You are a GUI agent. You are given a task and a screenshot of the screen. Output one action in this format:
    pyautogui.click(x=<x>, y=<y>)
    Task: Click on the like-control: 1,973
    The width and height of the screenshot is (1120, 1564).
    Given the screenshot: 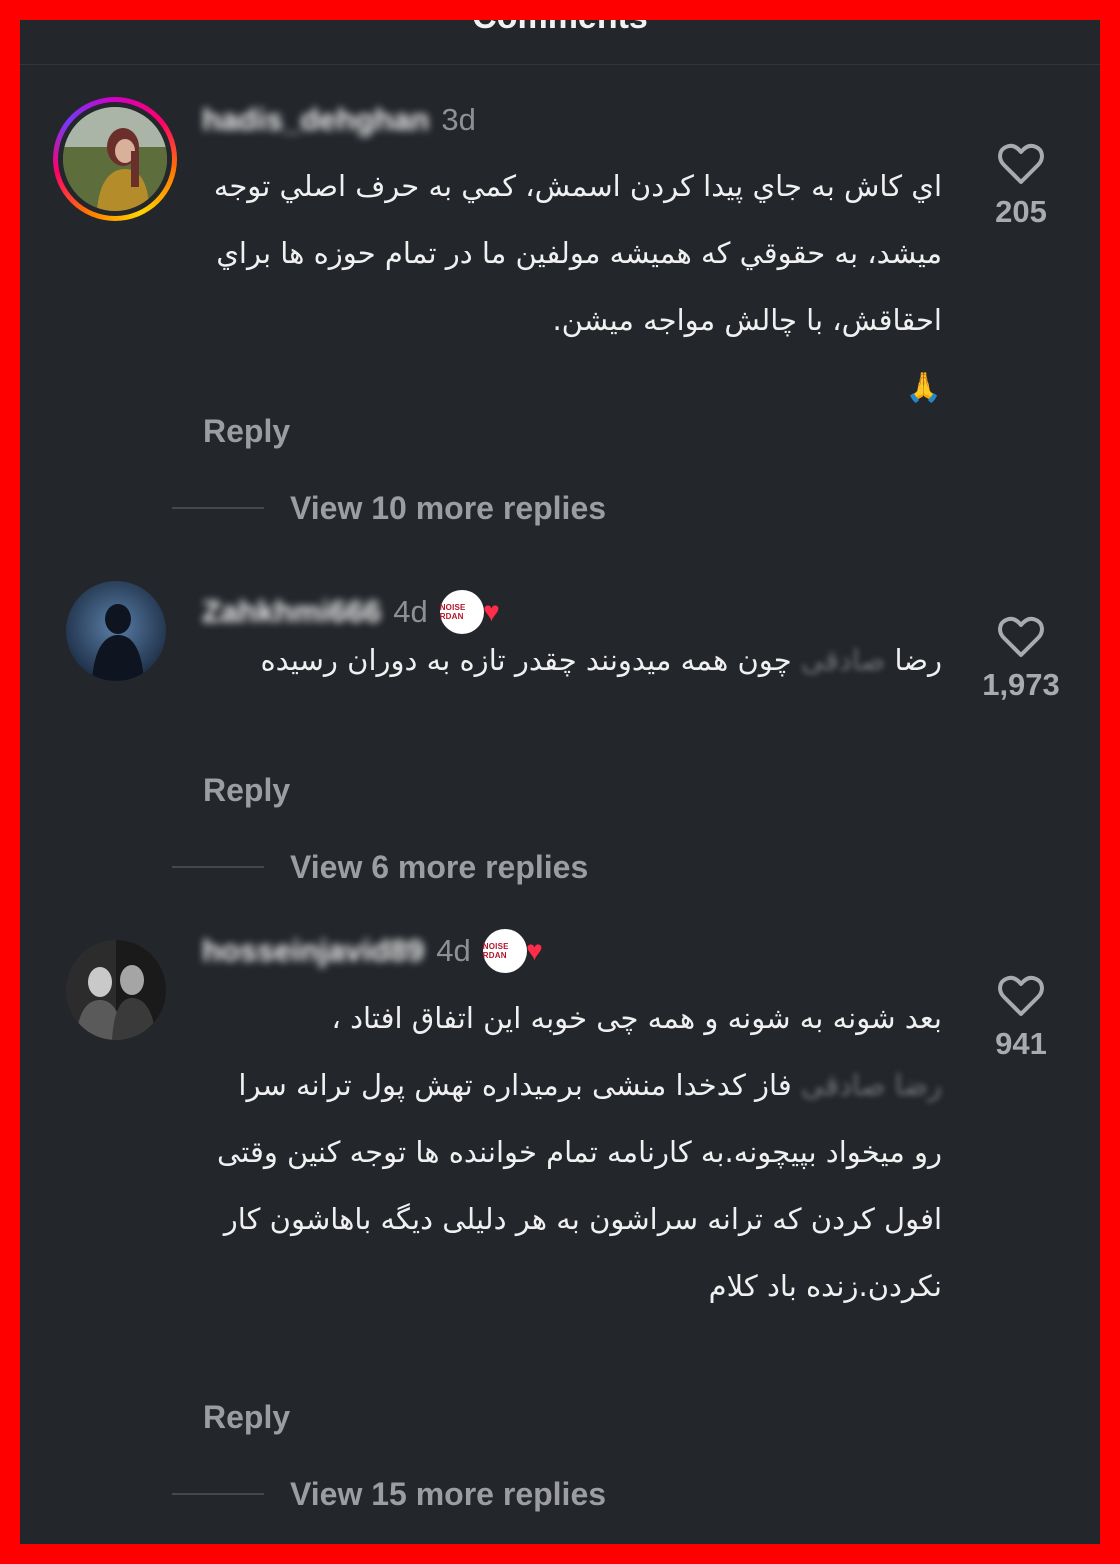 What is the action you would take?
    pyautogui.click(x=1021, y=659)
    